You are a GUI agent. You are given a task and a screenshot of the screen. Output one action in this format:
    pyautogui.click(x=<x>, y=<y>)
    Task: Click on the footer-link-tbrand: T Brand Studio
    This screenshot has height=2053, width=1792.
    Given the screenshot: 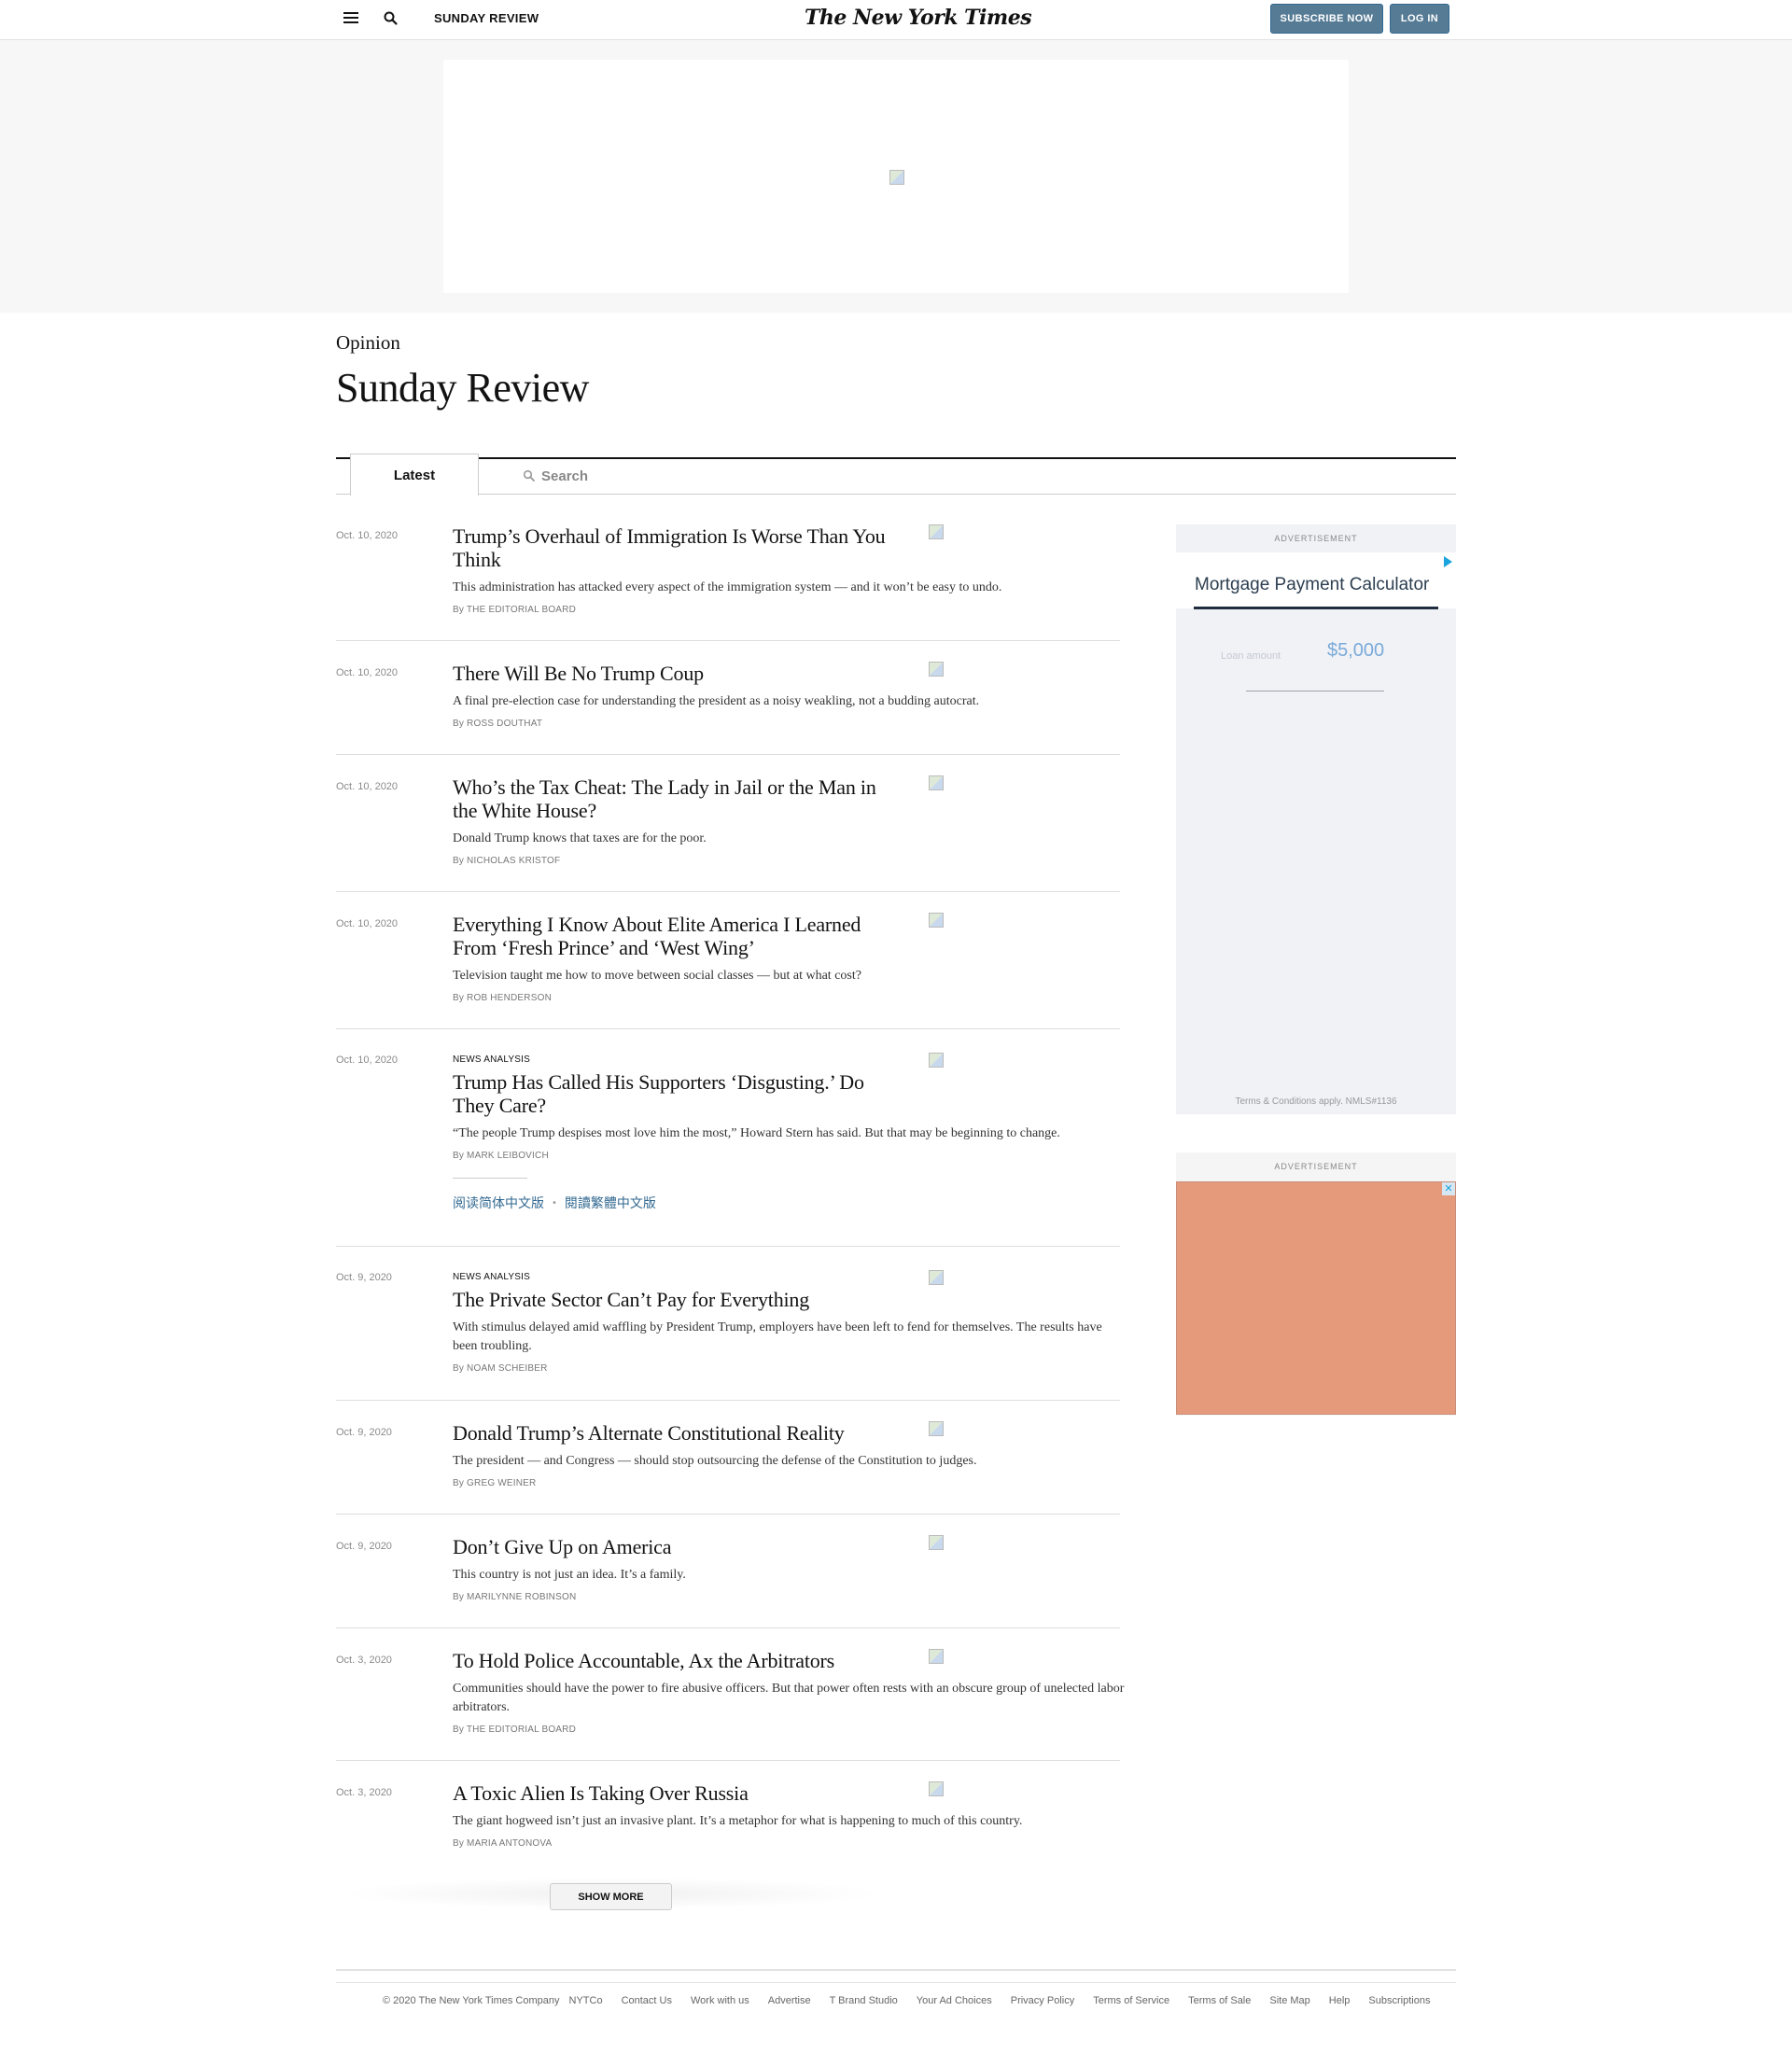 What is the action you would take?
    pyautogui.click(x=864, y=2000)
    